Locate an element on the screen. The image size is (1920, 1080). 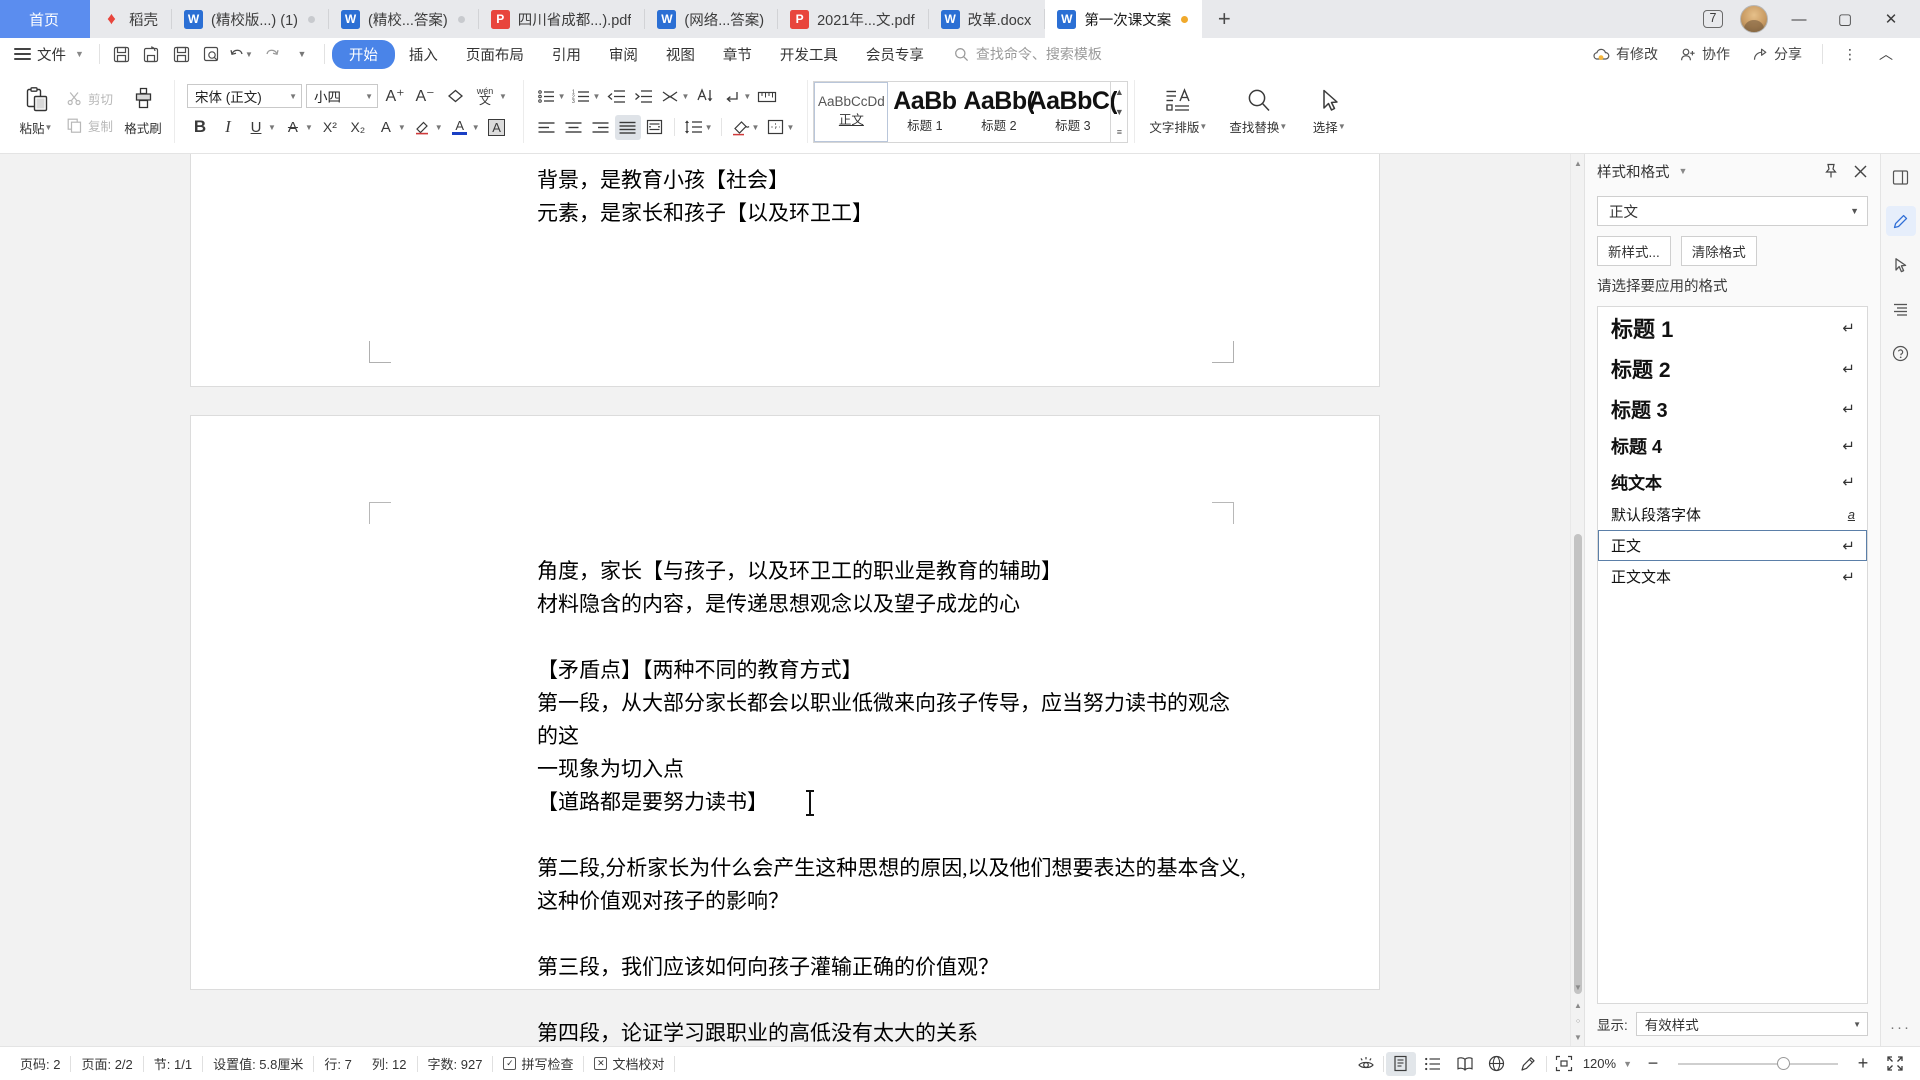
shrink-font-button: A⁻ is located at coordinates (425, 96).